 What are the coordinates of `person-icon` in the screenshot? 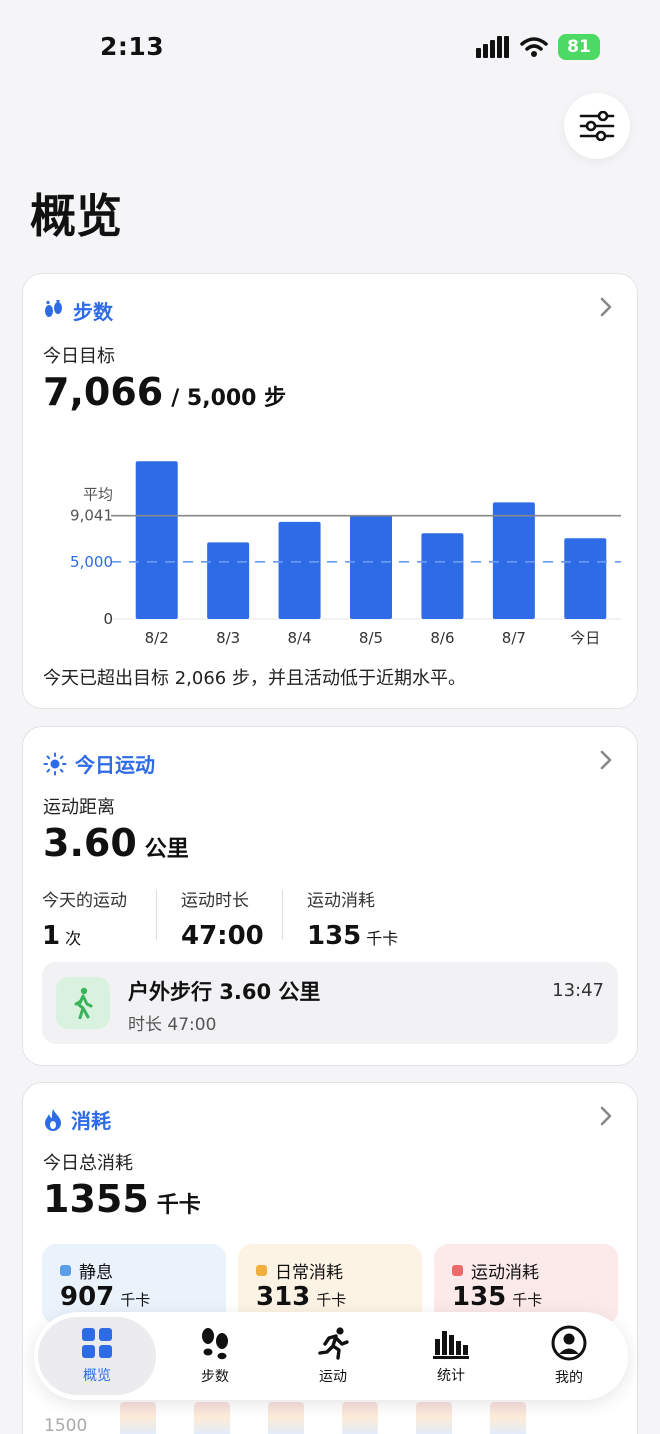 It's located at (569, 1343).